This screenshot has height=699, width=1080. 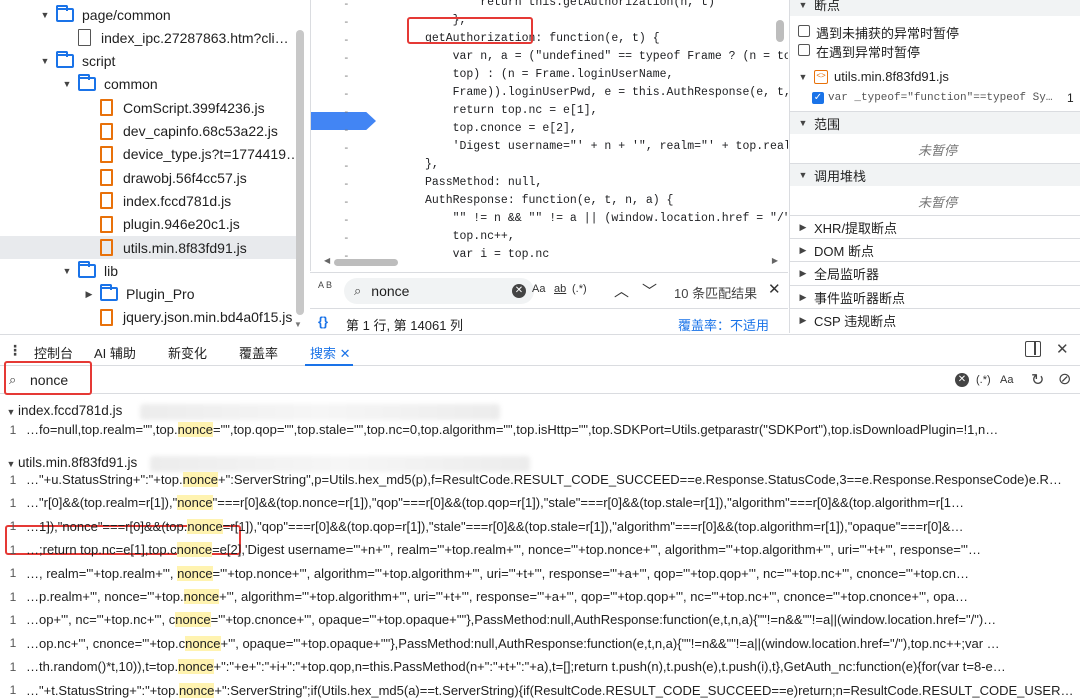 I want to click on tree-scrollbar, so click(x=300, y=172).